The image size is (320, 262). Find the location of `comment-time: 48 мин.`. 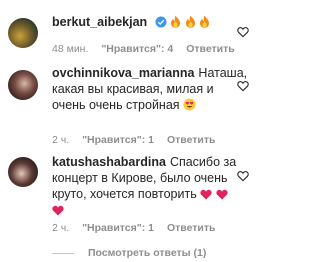

comment-time: 48 мин. is located at coordinates (70, 49).